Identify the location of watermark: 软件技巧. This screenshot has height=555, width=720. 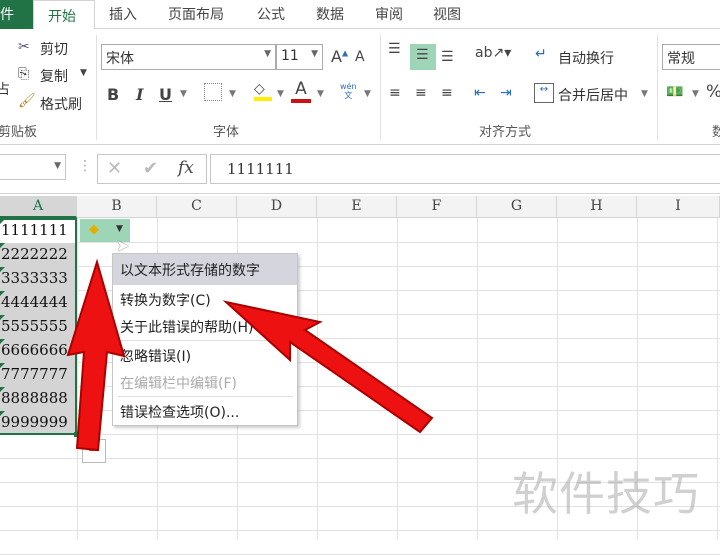
(606, 494).